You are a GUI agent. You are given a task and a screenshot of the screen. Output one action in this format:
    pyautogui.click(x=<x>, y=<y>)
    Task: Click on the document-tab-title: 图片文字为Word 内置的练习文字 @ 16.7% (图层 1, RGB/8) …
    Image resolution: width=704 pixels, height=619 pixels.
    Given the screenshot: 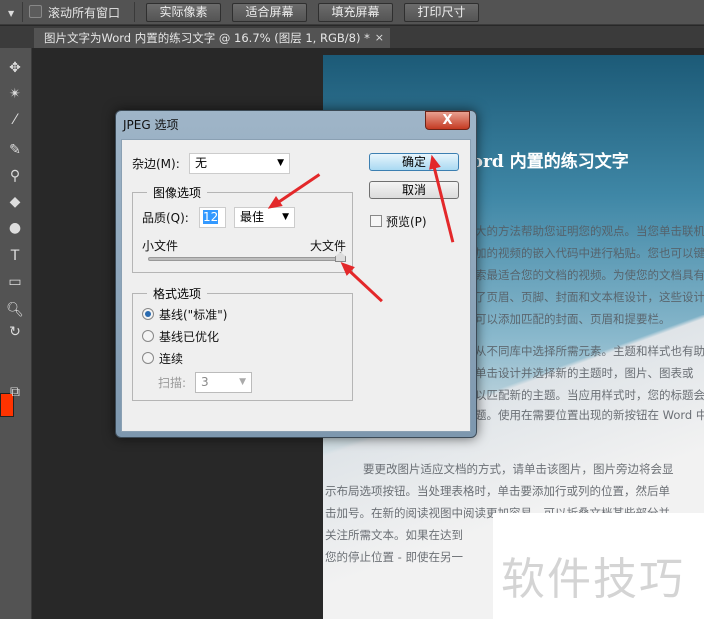 What is the action you would take?
    pyautogui.click(x=207, y=38)
    